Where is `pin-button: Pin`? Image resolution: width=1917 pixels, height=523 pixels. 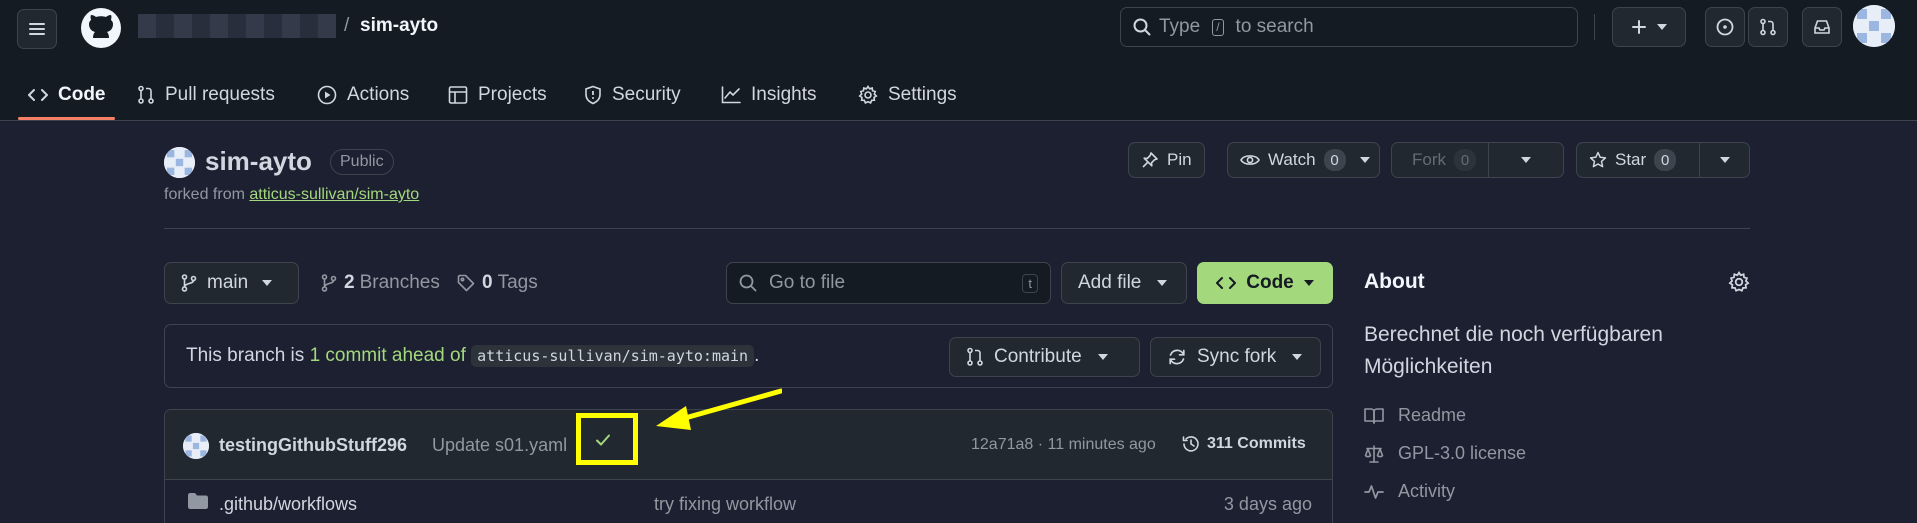 pin-button: Pin is located at coordinates (1166, 160).